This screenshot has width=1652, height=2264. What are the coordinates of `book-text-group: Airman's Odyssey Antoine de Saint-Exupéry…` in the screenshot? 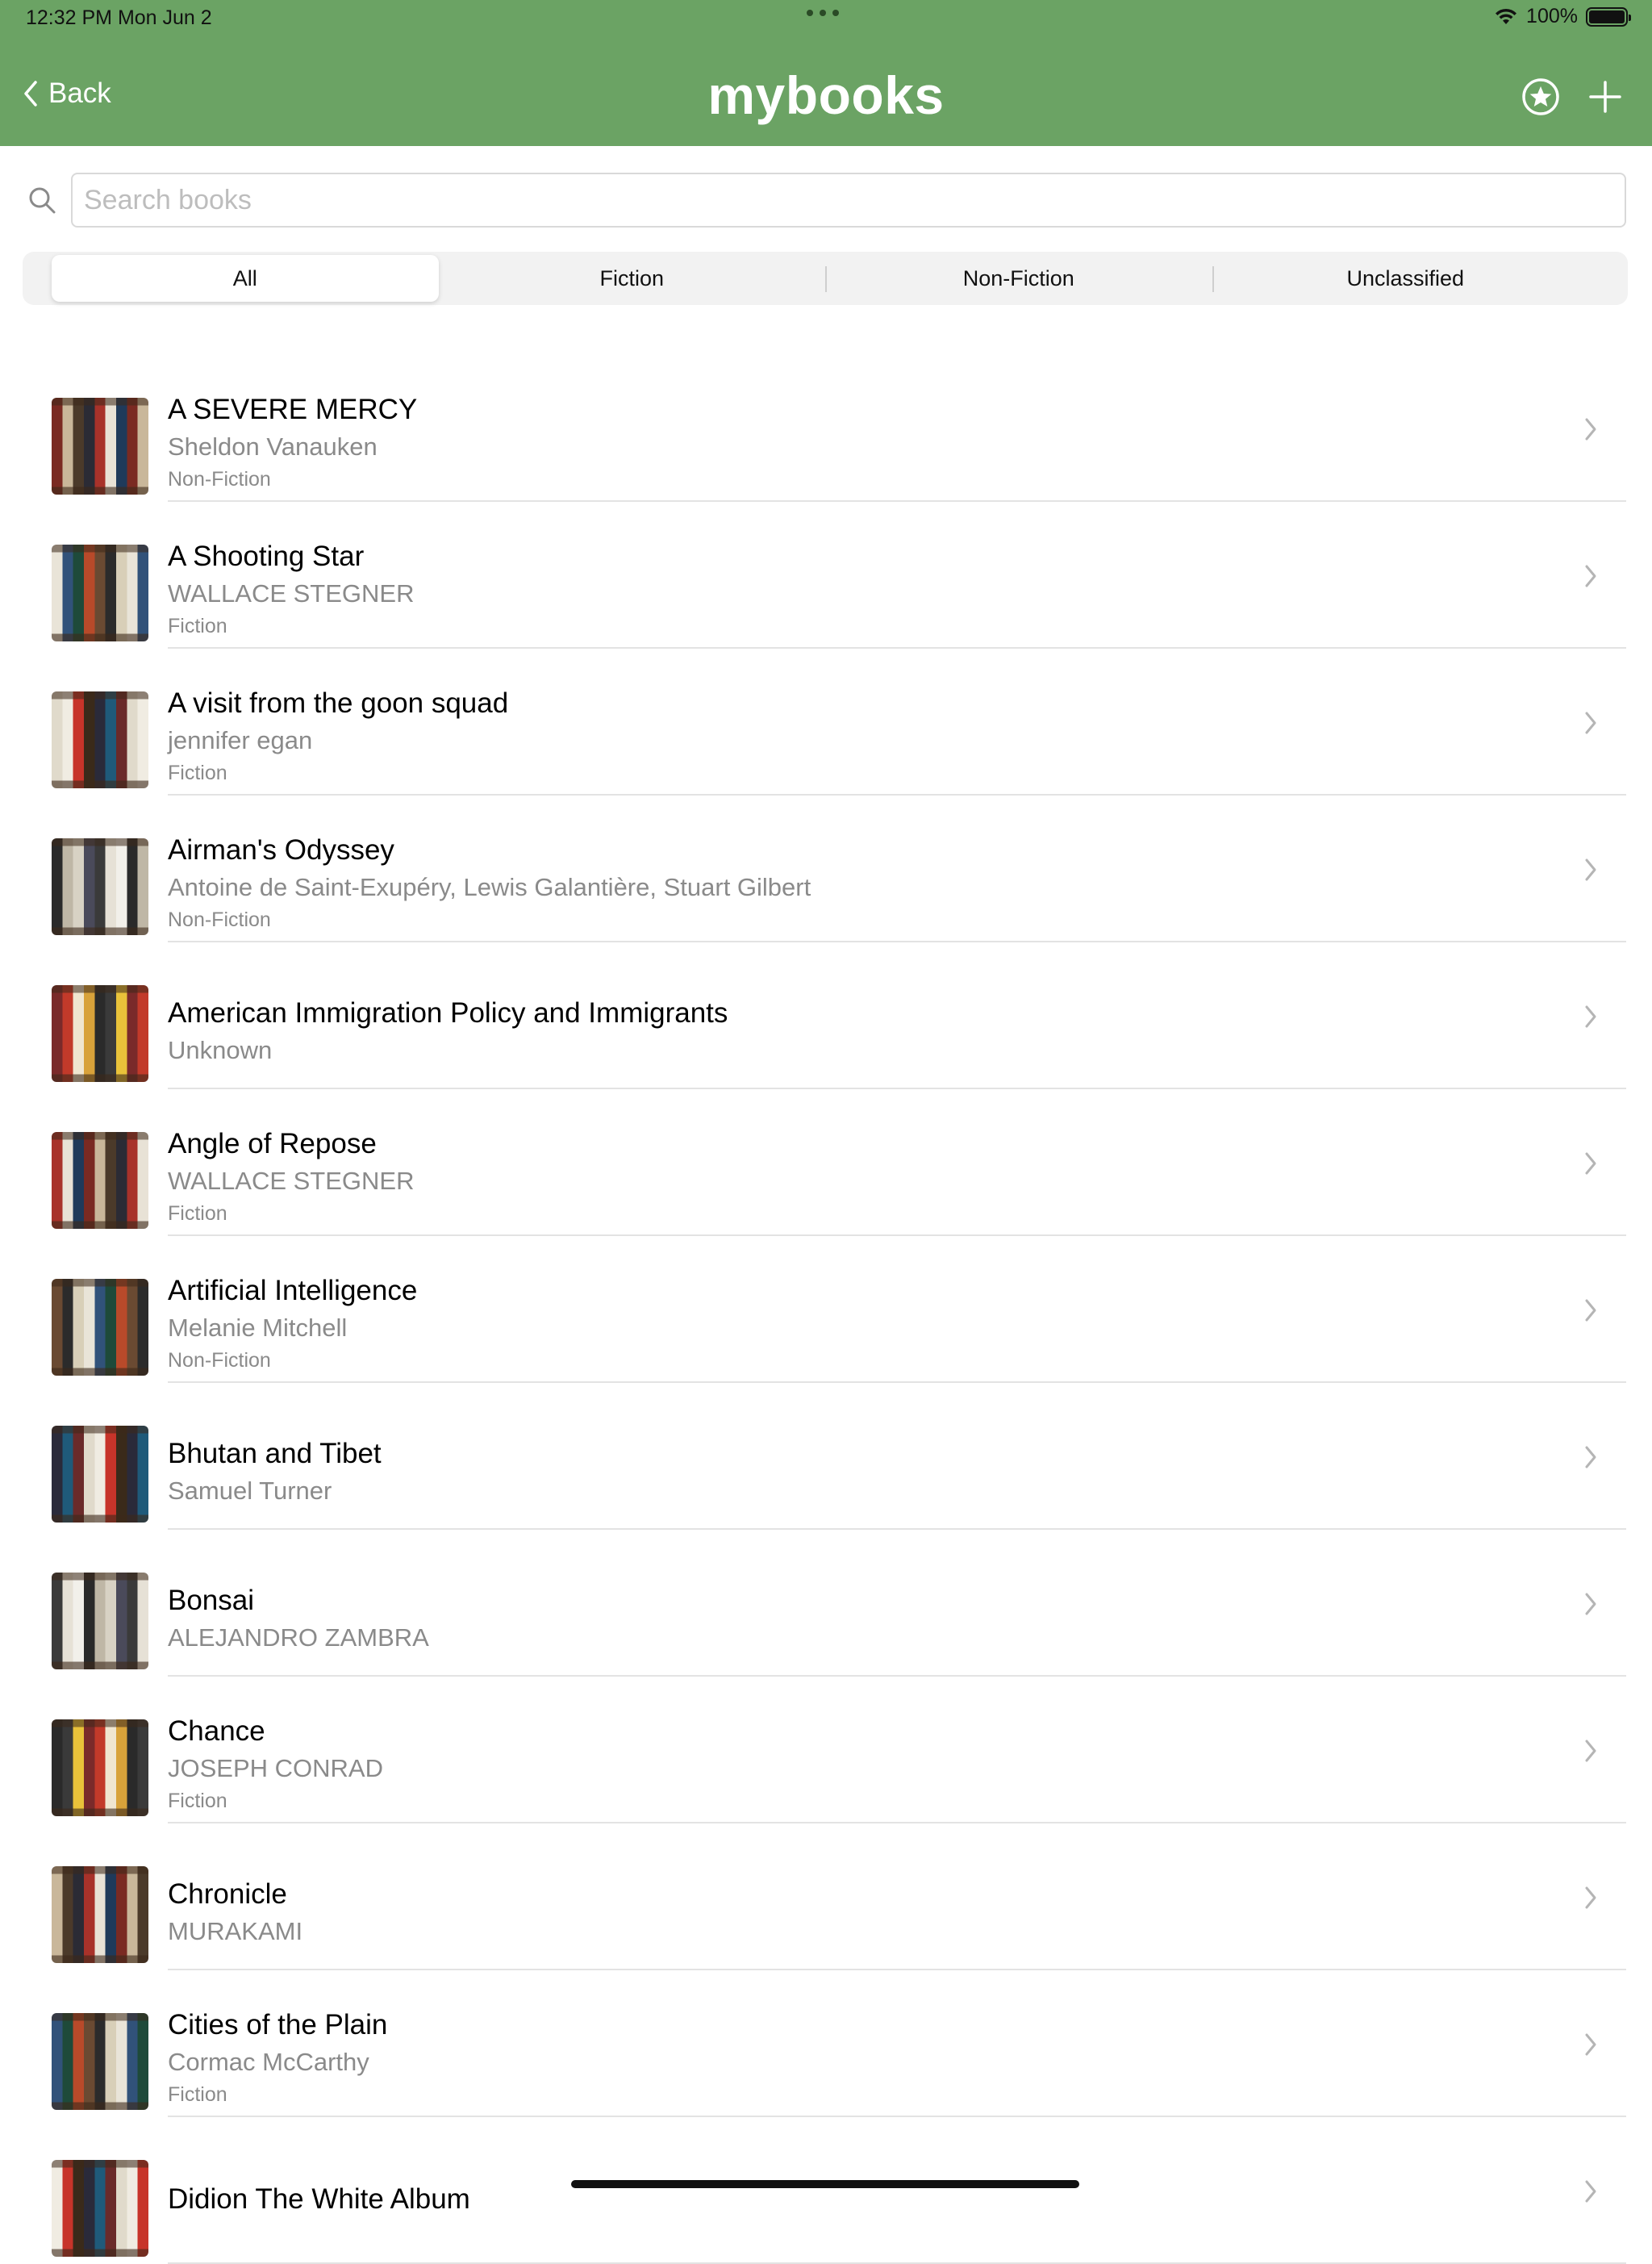 It's located at (489, 883).